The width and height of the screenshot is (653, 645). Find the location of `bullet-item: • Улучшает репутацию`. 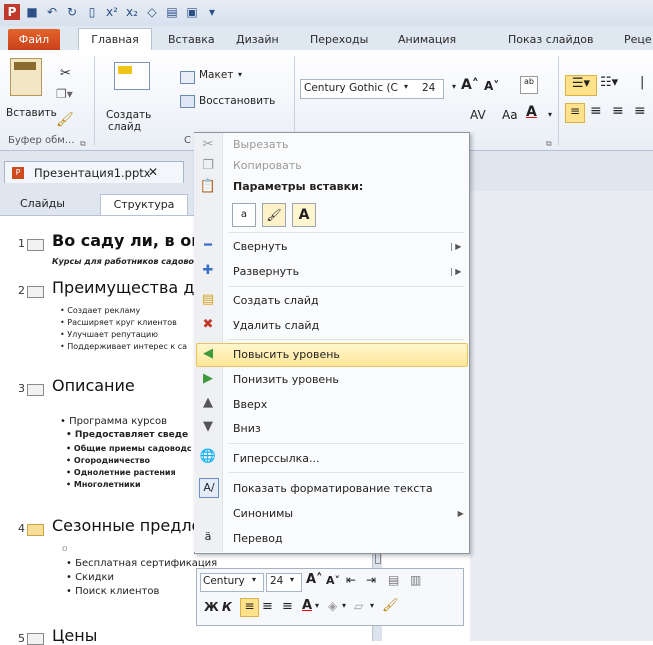

bullet-item: • Улучшает репутацию is located at coordinates (109, 334).